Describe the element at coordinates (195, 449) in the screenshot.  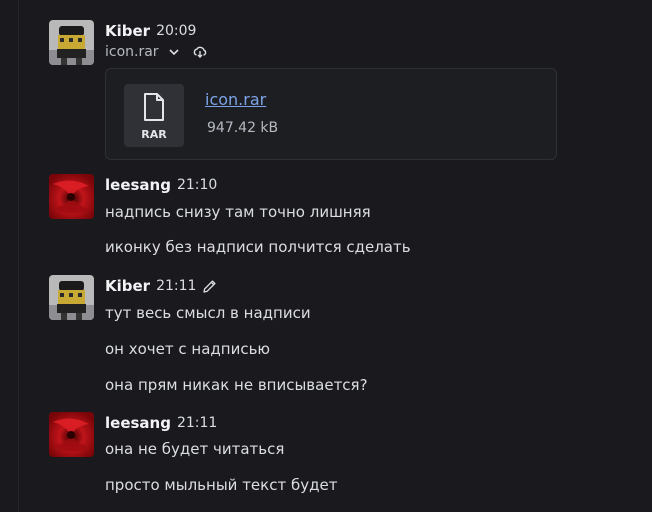
I see `message-text: она не будет читаться` at that location.